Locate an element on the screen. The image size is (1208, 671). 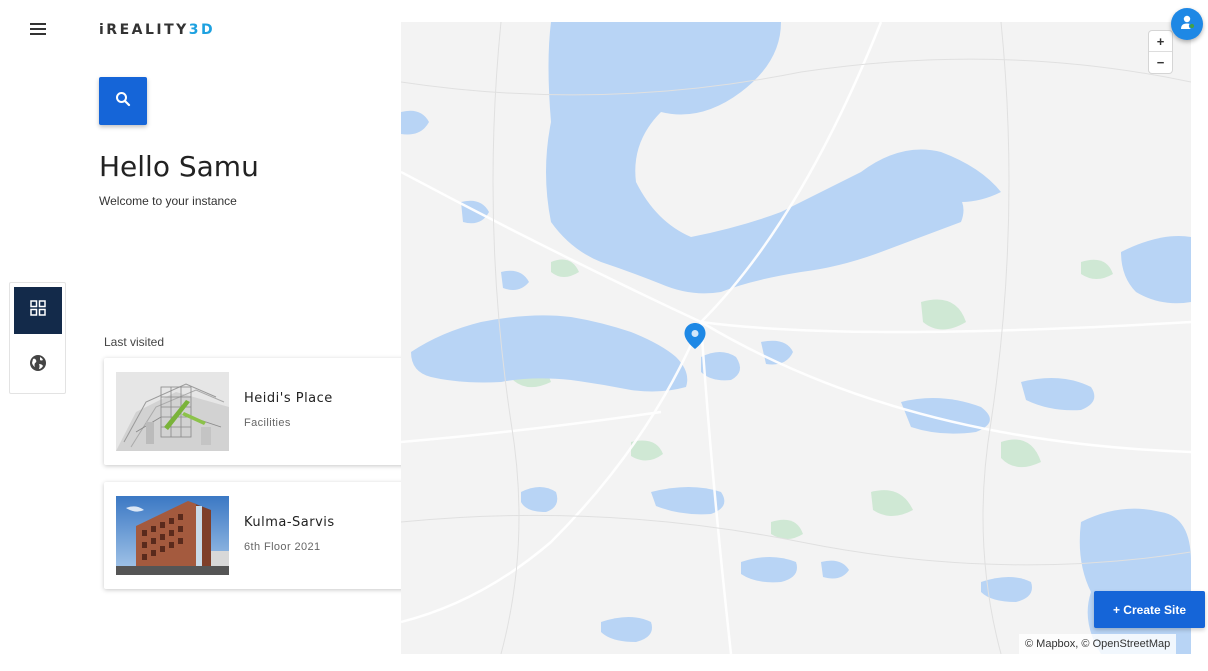
page-title: Hello Samu is located at coordinates (179, 166).